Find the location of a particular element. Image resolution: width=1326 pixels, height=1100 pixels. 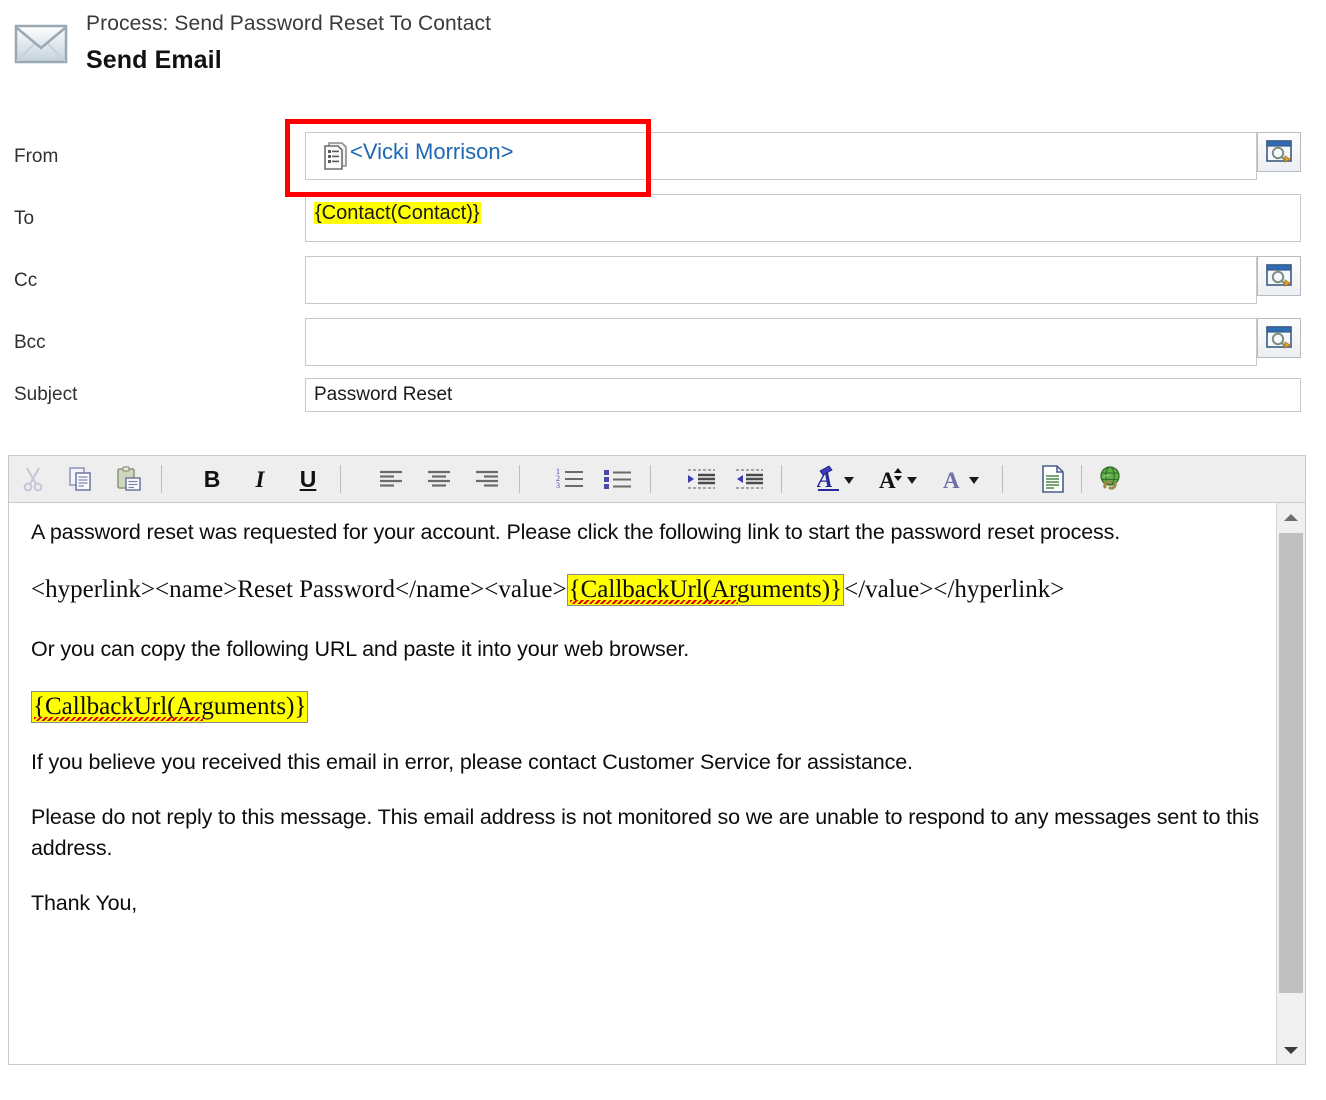

field-row-subject: Subject Password Reset is located at coordinates (663, 400).